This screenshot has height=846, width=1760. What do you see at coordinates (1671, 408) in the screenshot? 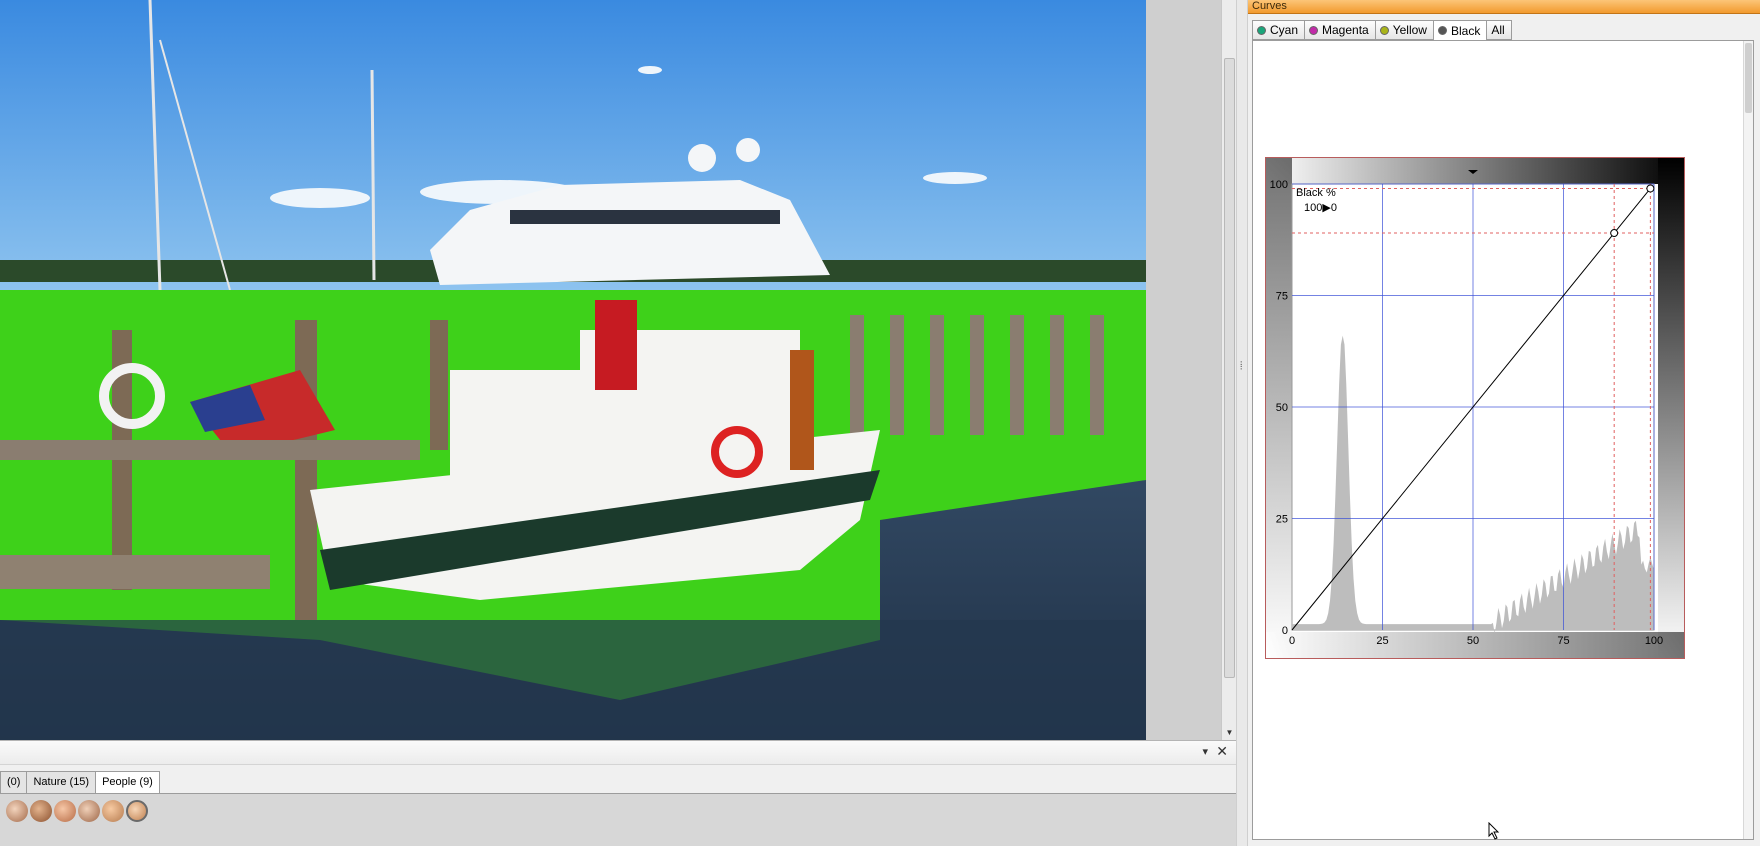
I see `right-gradient-bar` at bounding box center [1671, 408].